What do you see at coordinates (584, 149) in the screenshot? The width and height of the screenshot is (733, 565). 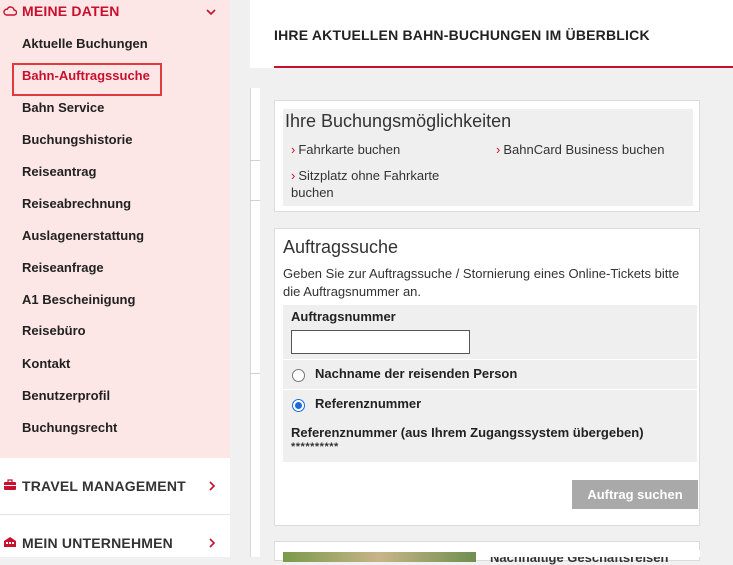 I see `option-label: BahnCard Business buchen` at bounding box center [584, 149].